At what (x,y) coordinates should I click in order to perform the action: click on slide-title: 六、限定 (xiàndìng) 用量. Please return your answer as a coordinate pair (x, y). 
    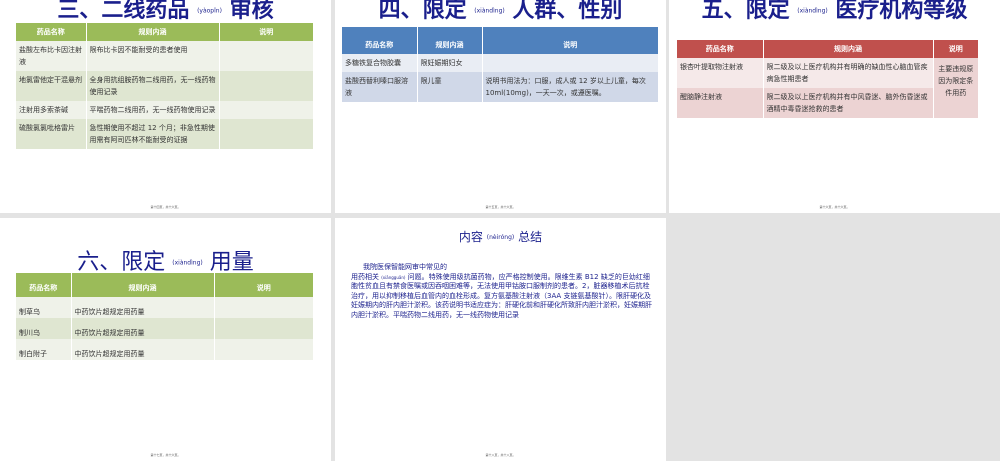
    Looking at the image, I should click on (165, 262).